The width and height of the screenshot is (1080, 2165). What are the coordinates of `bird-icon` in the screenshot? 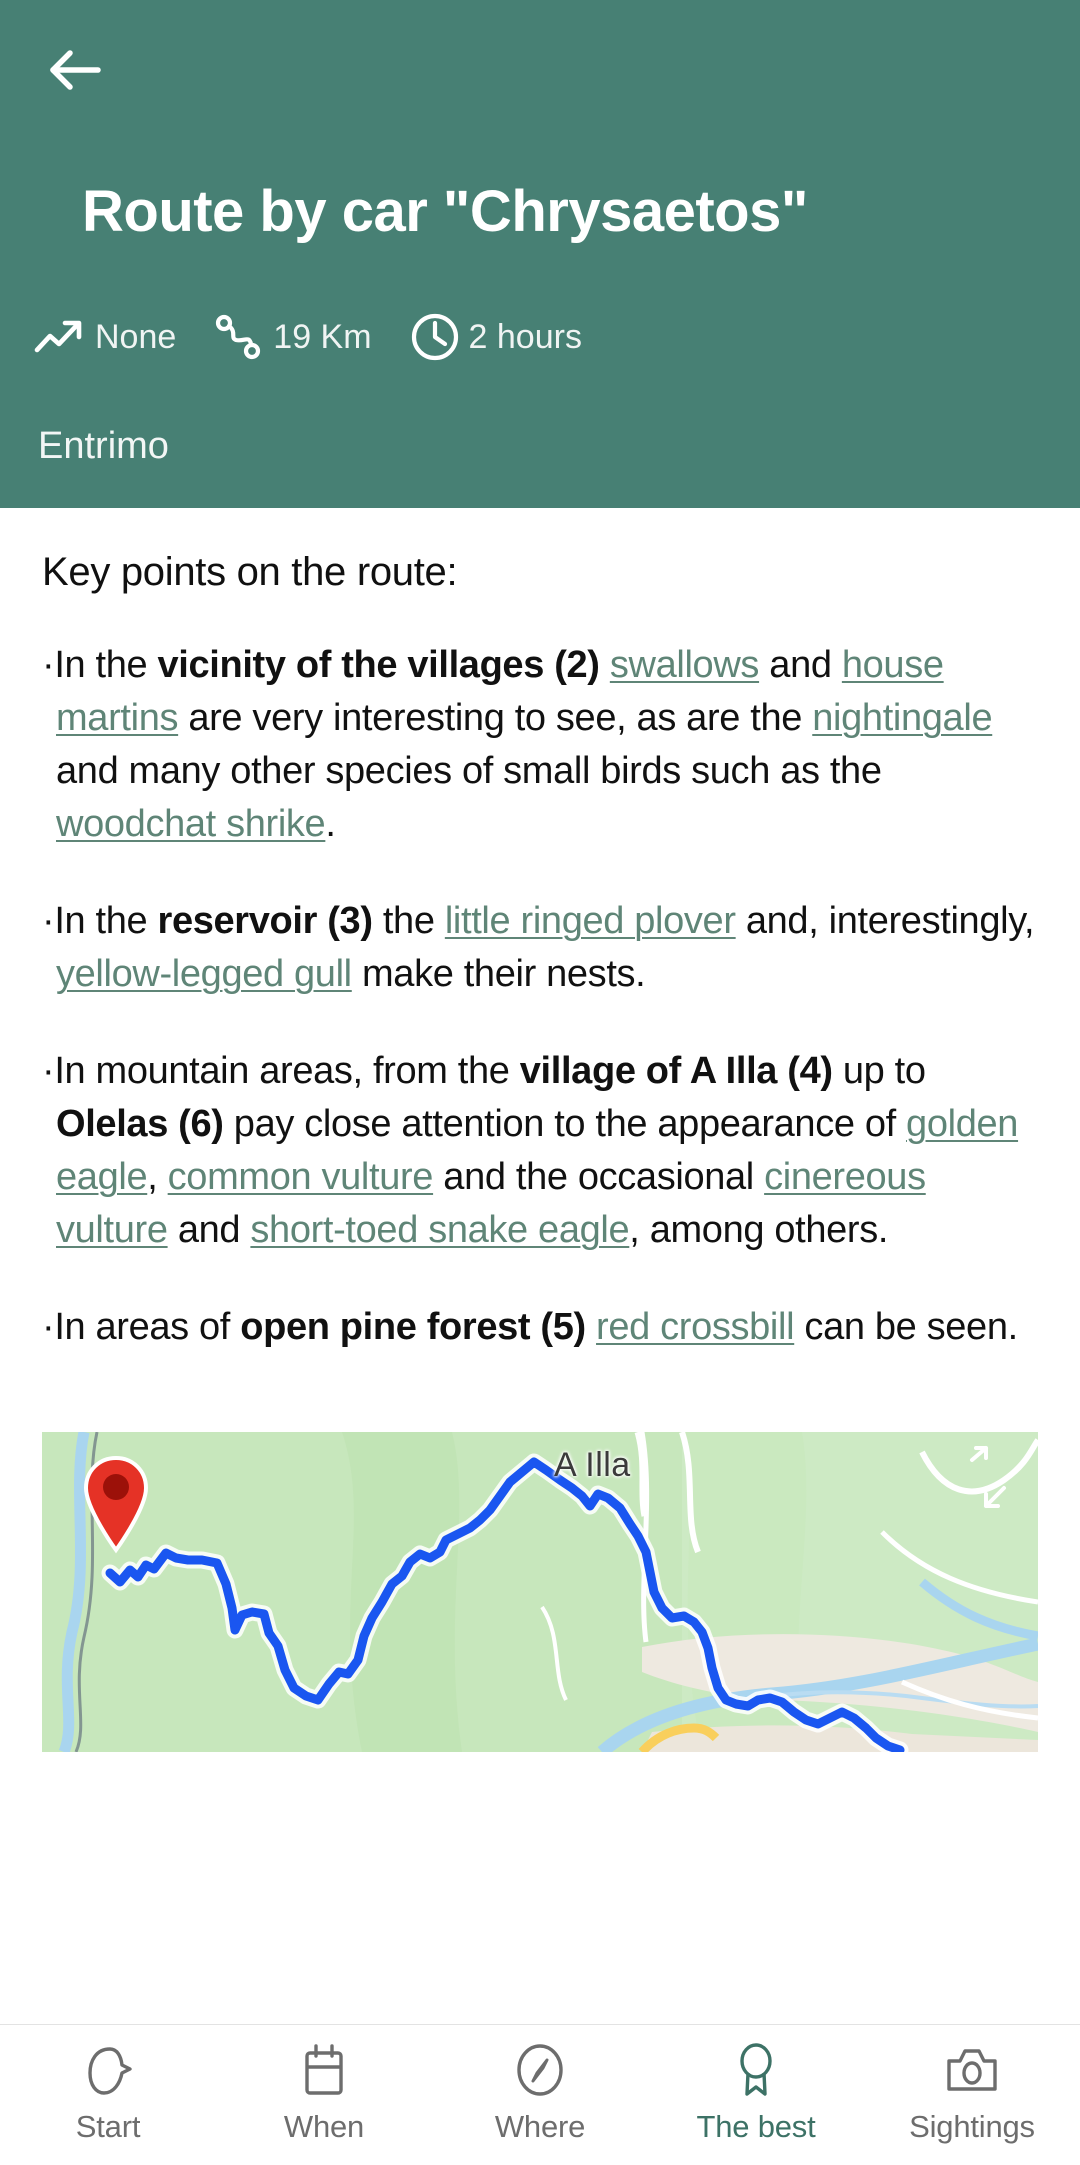 It's located at (108, 2070).